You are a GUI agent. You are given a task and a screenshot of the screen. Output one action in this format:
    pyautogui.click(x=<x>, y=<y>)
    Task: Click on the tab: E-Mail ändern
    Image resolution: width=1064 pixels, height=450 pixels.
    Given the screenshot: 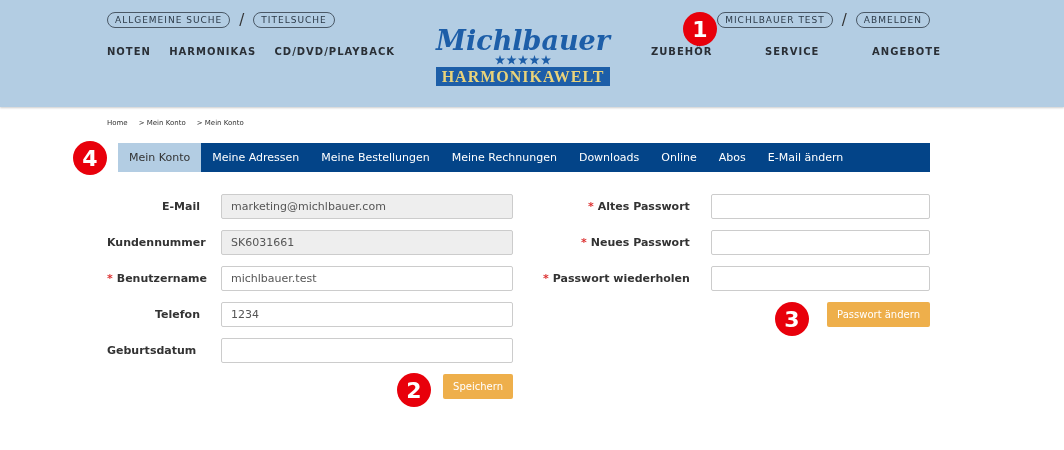 What is the action you would take?
    pyautogui.click(x=805, y=157)
    